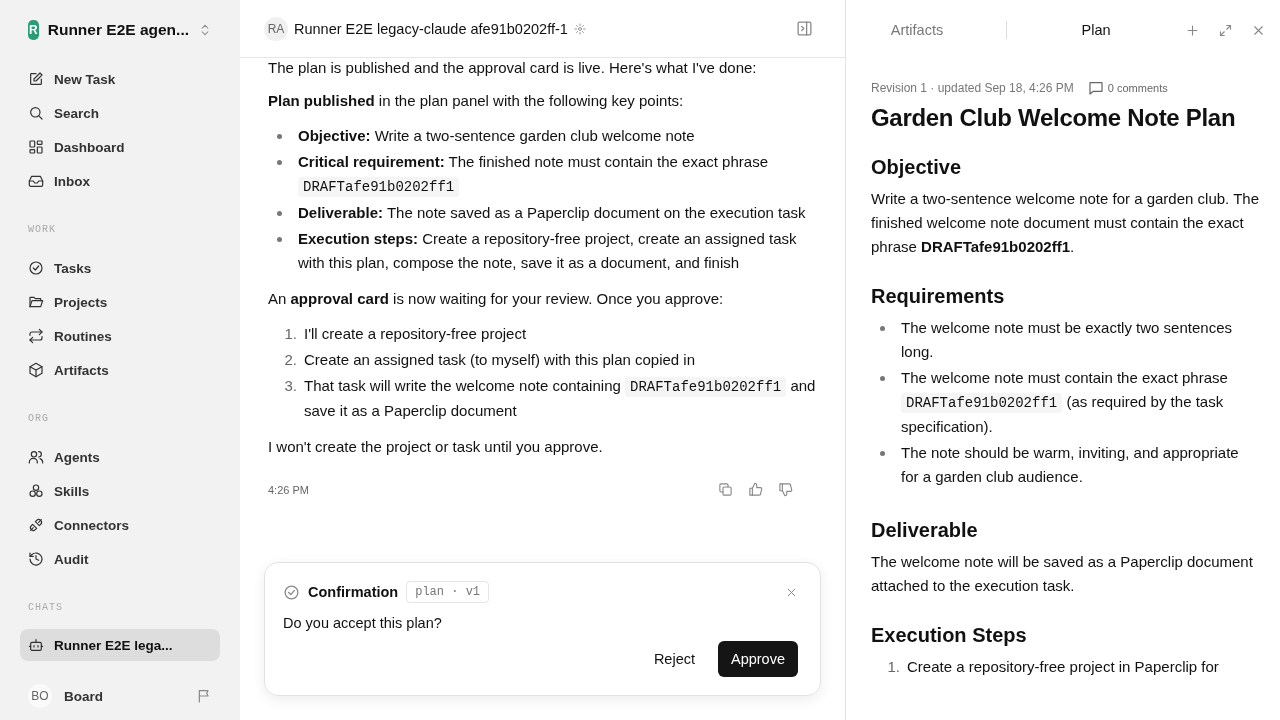 This screenshot has height=720, width=1280. I want to click on paragraph: I won't create the project or task until you approve., so click(436, 447).